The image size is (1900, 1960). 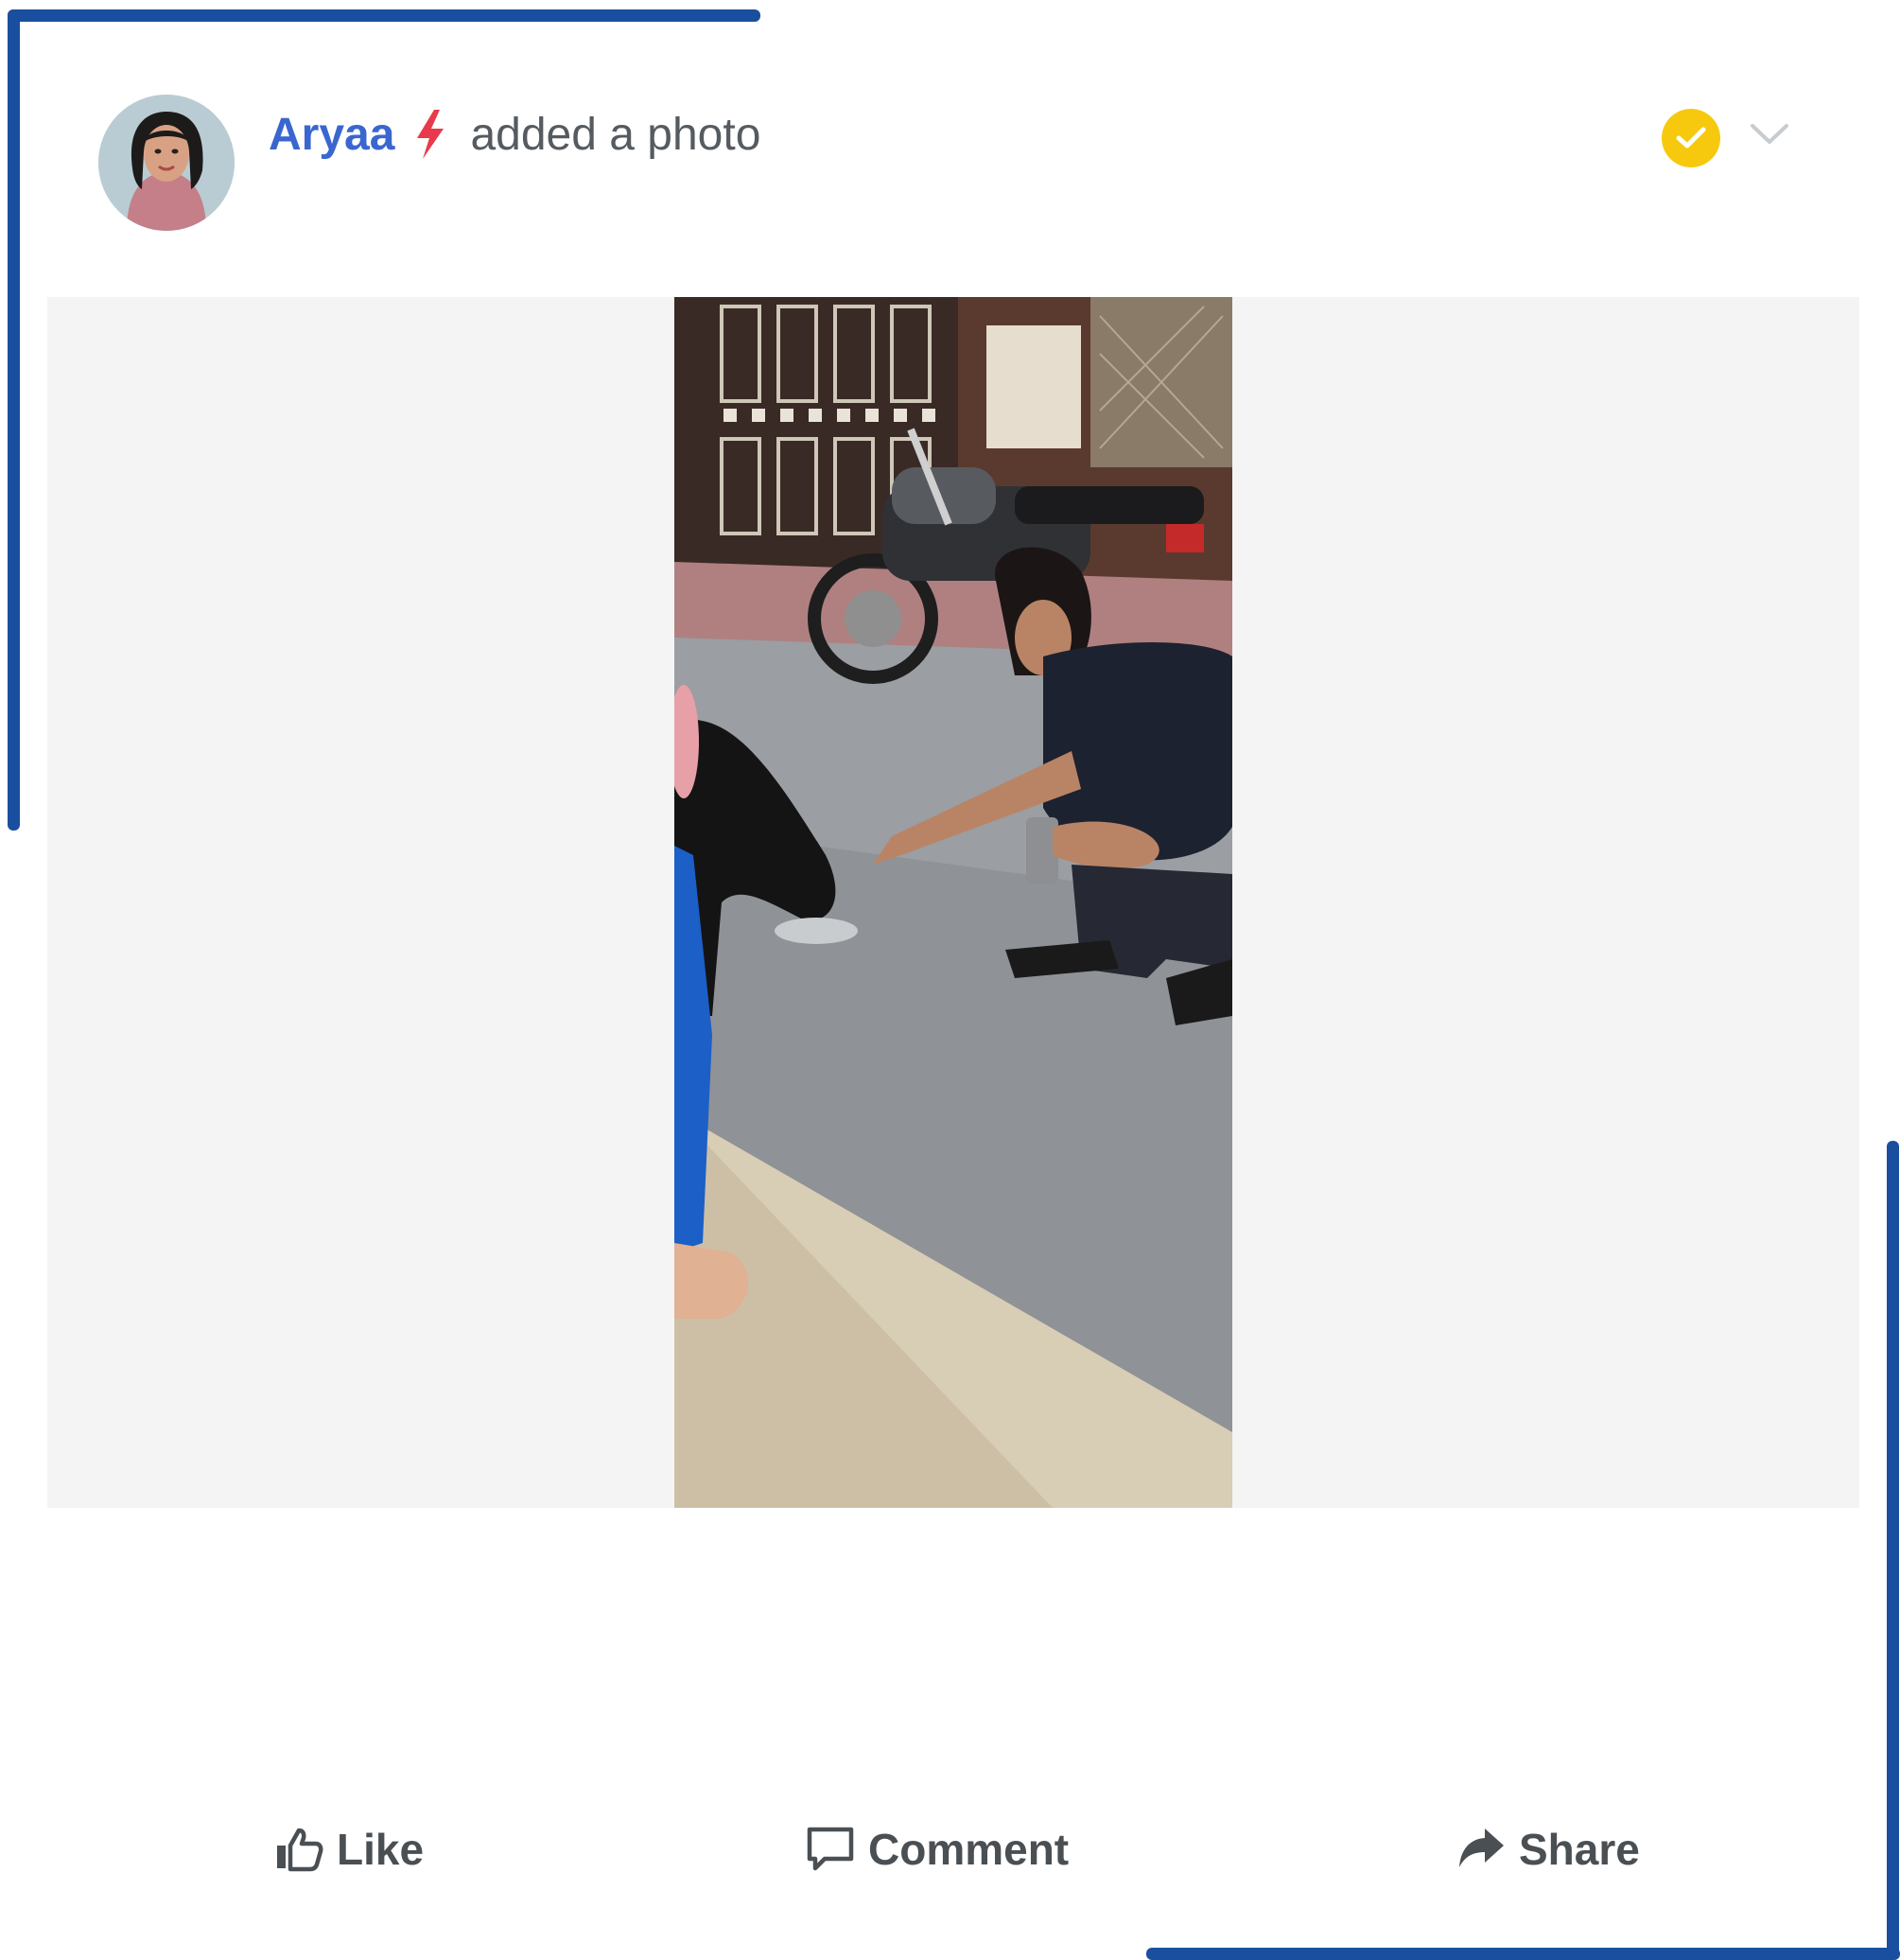 What do you see at coordinates (384, 15) in the screenshot?
I see `frame-border-top` at bounding box center [384, 15].